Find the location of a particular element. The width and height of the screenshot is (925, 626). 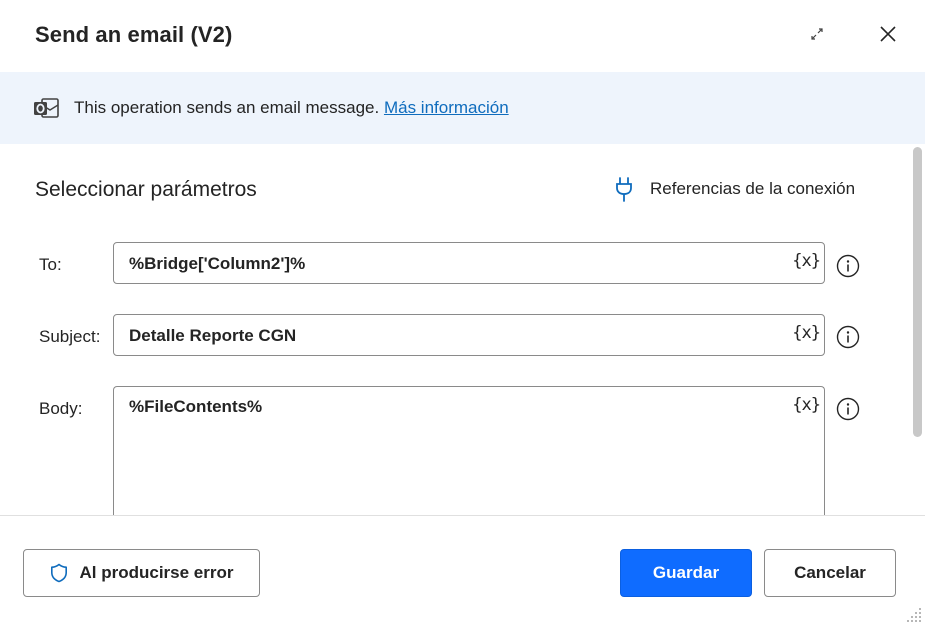

shield-icon is located at coordinates (58, 573).